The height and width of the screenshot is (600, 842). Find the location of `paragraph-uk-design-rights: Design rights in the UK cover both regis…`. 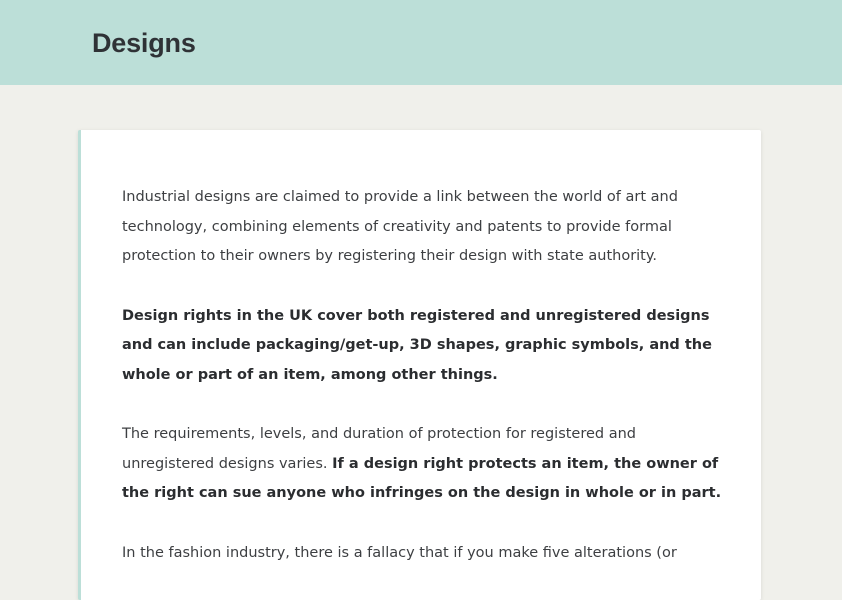

paragraph-uk-design-rights: Design rights in the UK cover both regis… is located at coordinates (417, 345).